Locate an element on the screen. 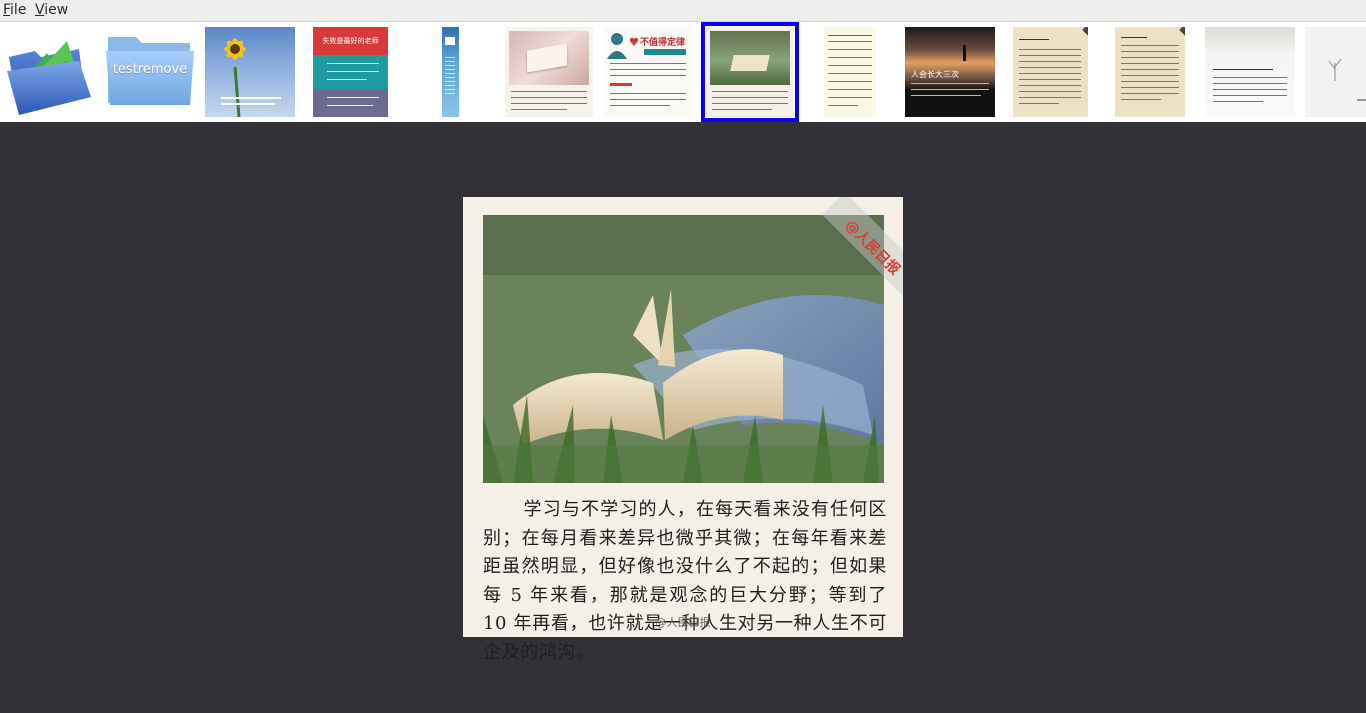  parent-folder-thumb is located at coordinates (49, 72).